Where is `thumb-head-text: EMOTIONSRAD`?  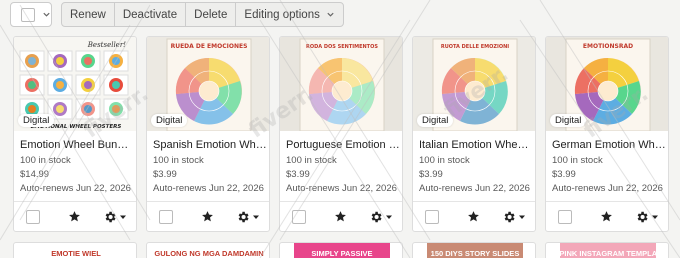
thumb-head-text: EMOTIONSRAD is located at coordinates (608, 46).